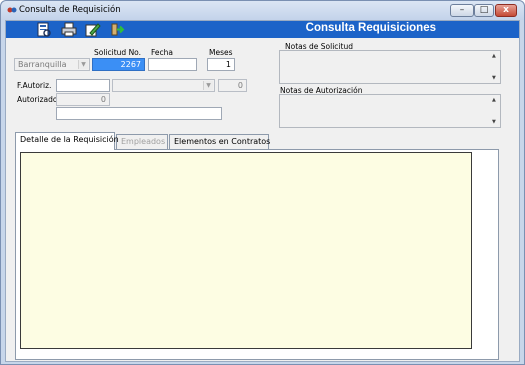 The image size is (525, 365). What do you see at coordinates (462, 10) in the screenshot?
I see `minimize-button: –` at bounding box center [462, 10].